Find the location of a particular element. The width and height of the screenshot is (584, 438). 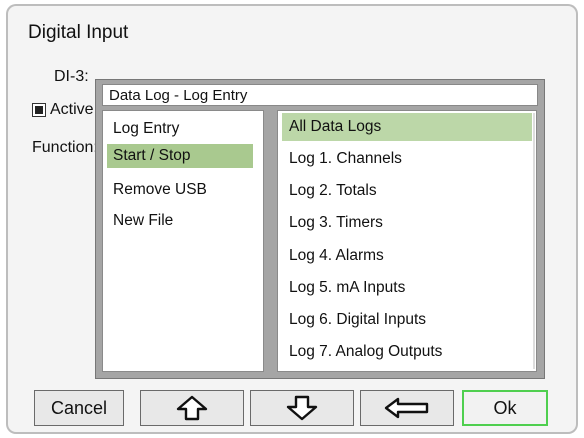

log-item-3: Log 3. Timers is located at coordinates (407, 223).